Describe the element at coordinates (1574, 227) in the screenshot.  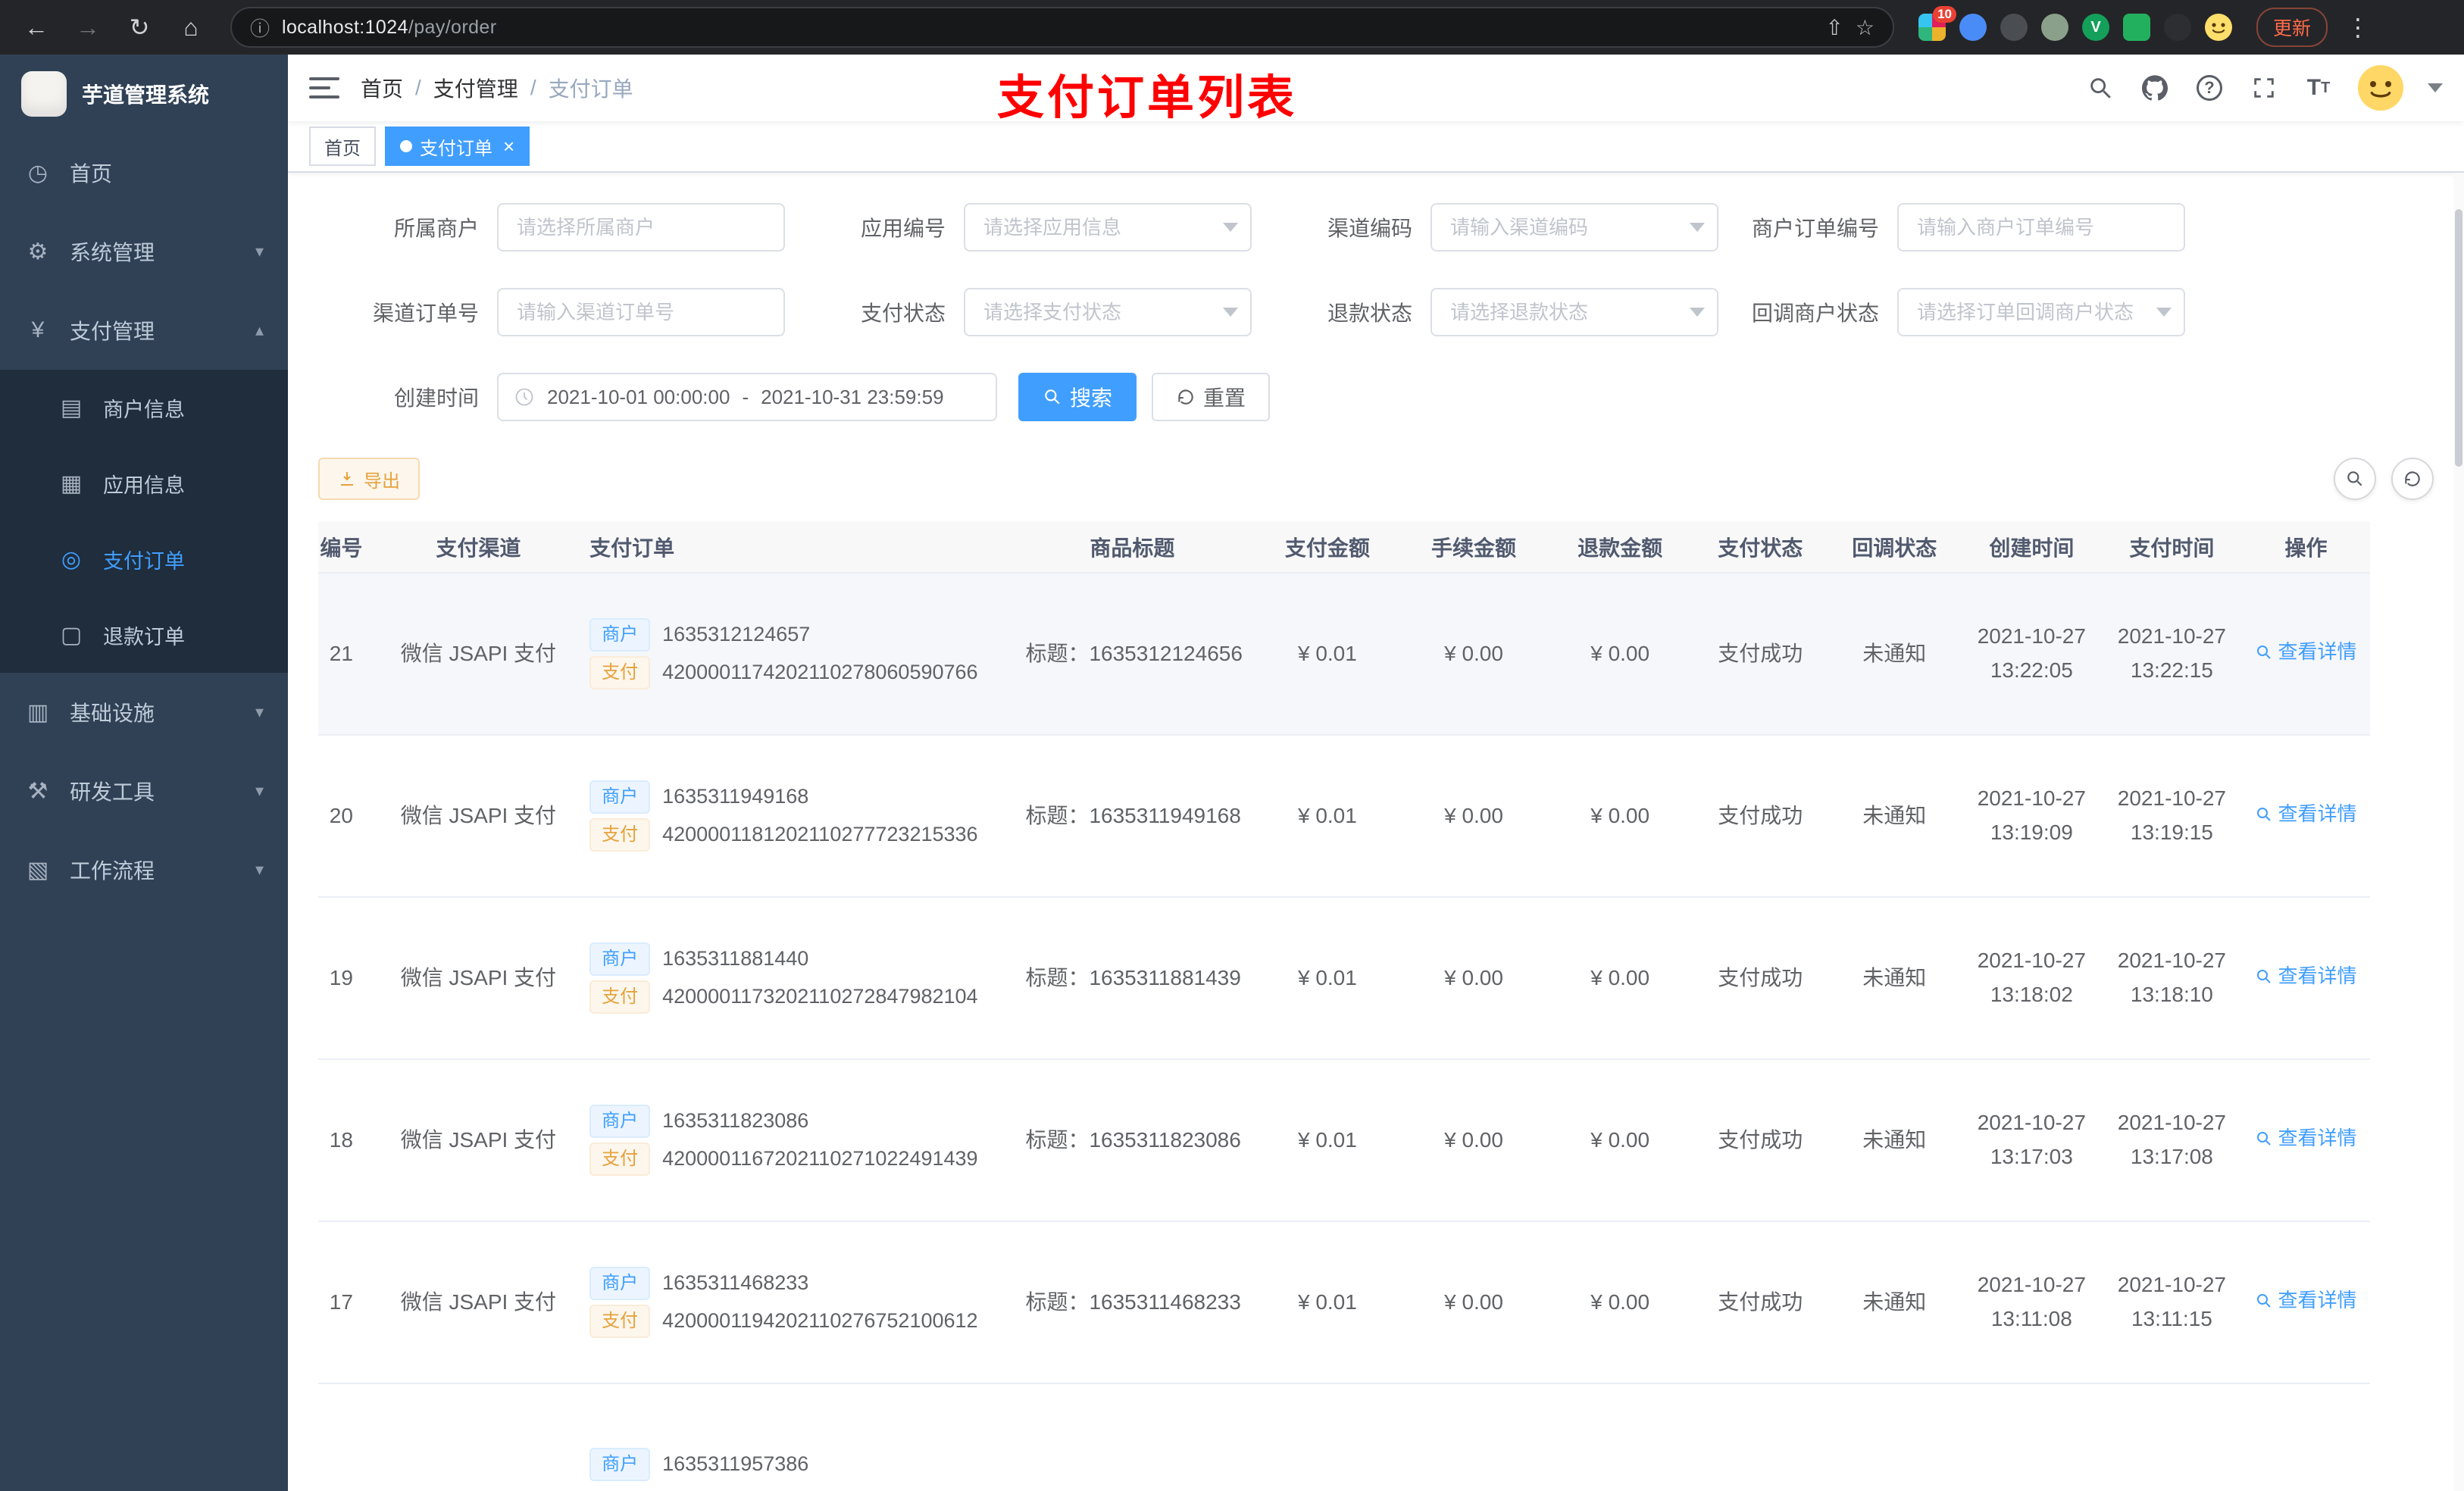
I see `channel-code-select` at that location.